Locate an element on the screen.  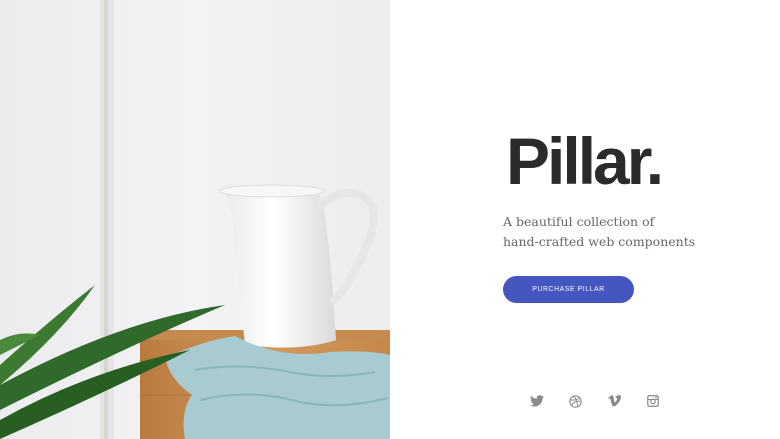
instagram-icon is located at coordinates (653, 401).